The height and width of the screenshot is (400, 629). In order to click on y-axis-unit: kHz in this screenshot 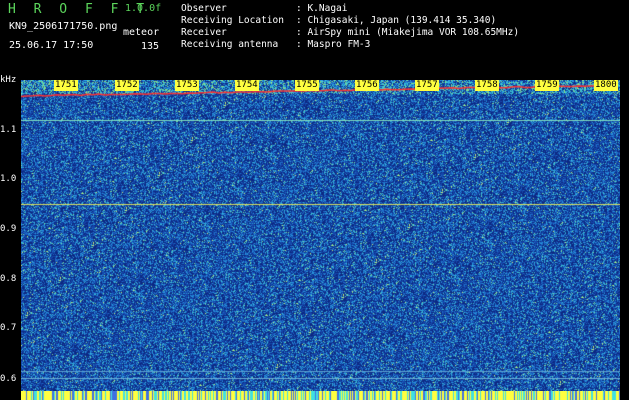, I will do `click(8, 80)`.